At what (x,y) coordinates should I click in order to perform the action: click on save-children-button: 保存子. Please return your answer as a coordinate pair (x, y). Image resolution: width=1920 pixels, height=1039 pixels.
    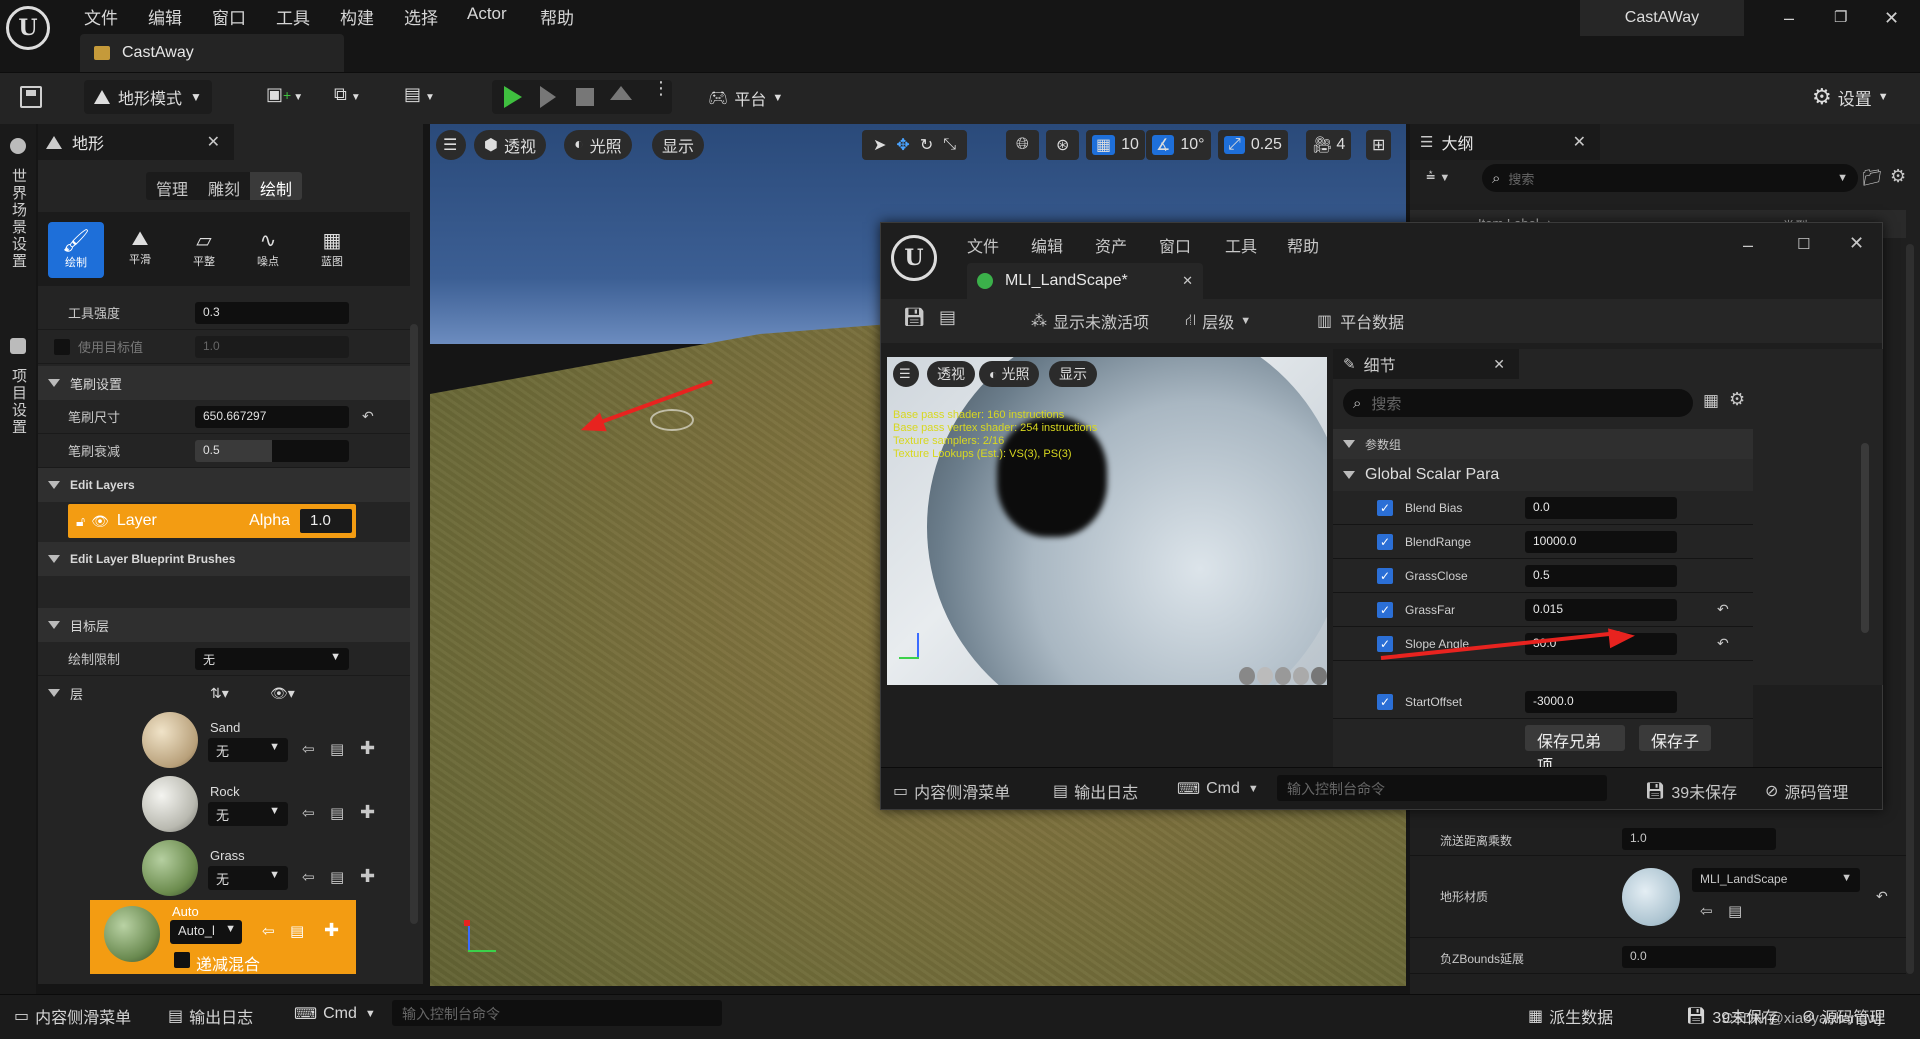
    Looking at the image, I should click on (1675, 738).